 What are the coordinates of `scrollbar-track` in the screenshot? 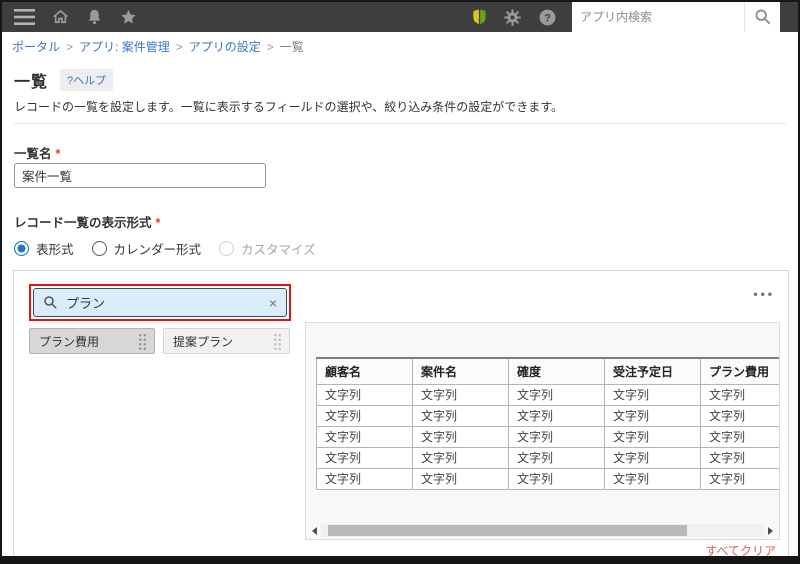 It's located at (542, 530).